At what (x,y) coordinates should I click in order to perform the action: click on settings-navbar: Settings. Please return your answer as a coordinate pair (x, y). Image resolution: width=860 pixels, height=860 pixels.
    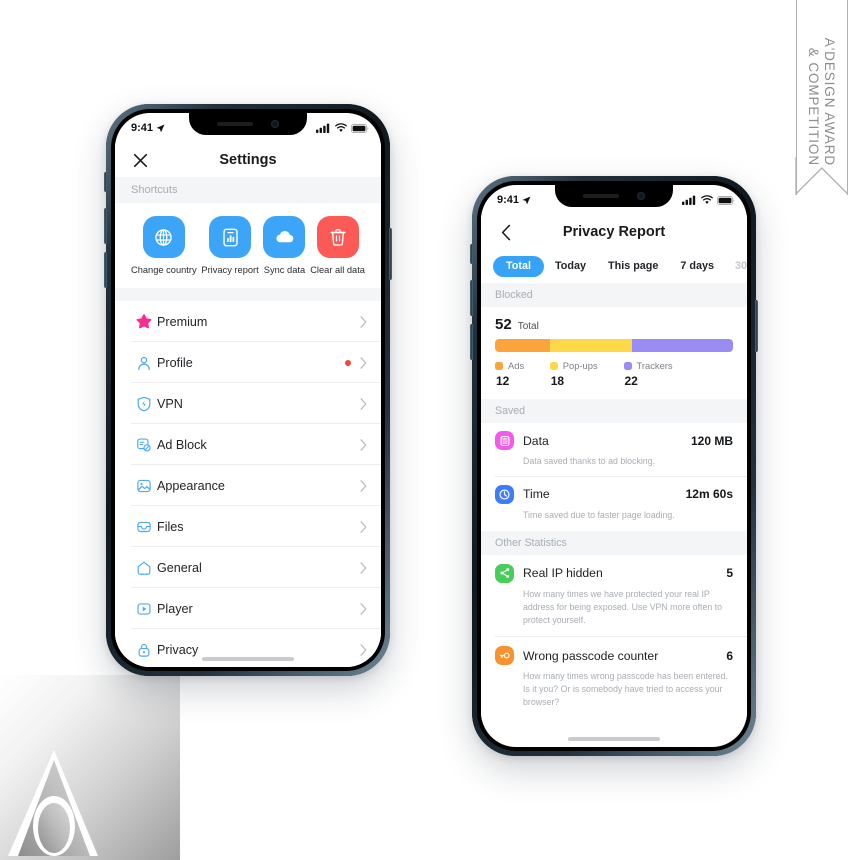
    Looking at the image, I should click on (248, 160).